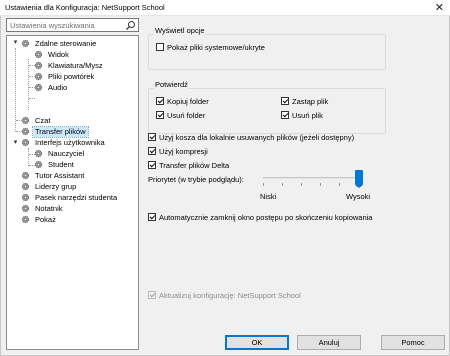 The image size is (450, 356). I want to click on expand-user-interface-icon: ▾, so click(15, 142).